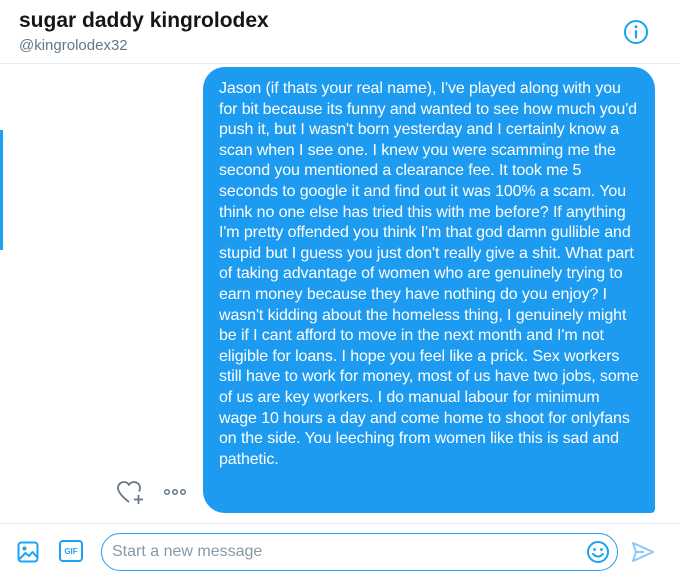 This screenshot has height=577, width=680. Describe the element at coordinates (131, 493) in the screenshot. I see `heart-plus-icon` at that location.